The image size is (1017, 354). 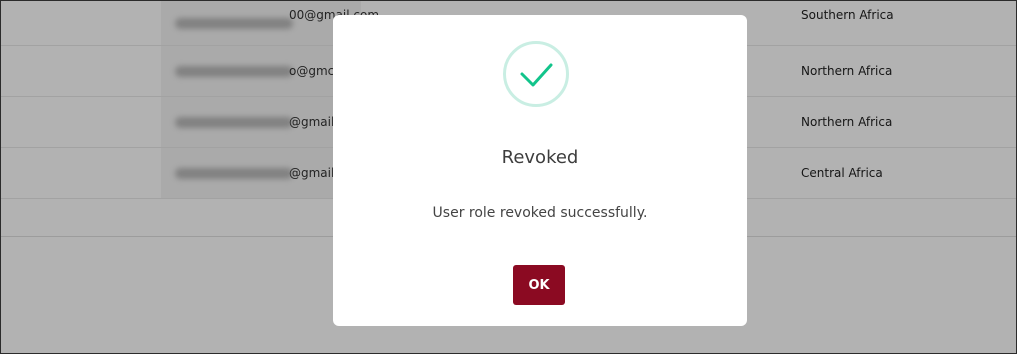 What do you see at coordinates (540, 213) in the screenshot?
I see `dialog-message: User role revoked successfully.` at bounding box center [540, 213].